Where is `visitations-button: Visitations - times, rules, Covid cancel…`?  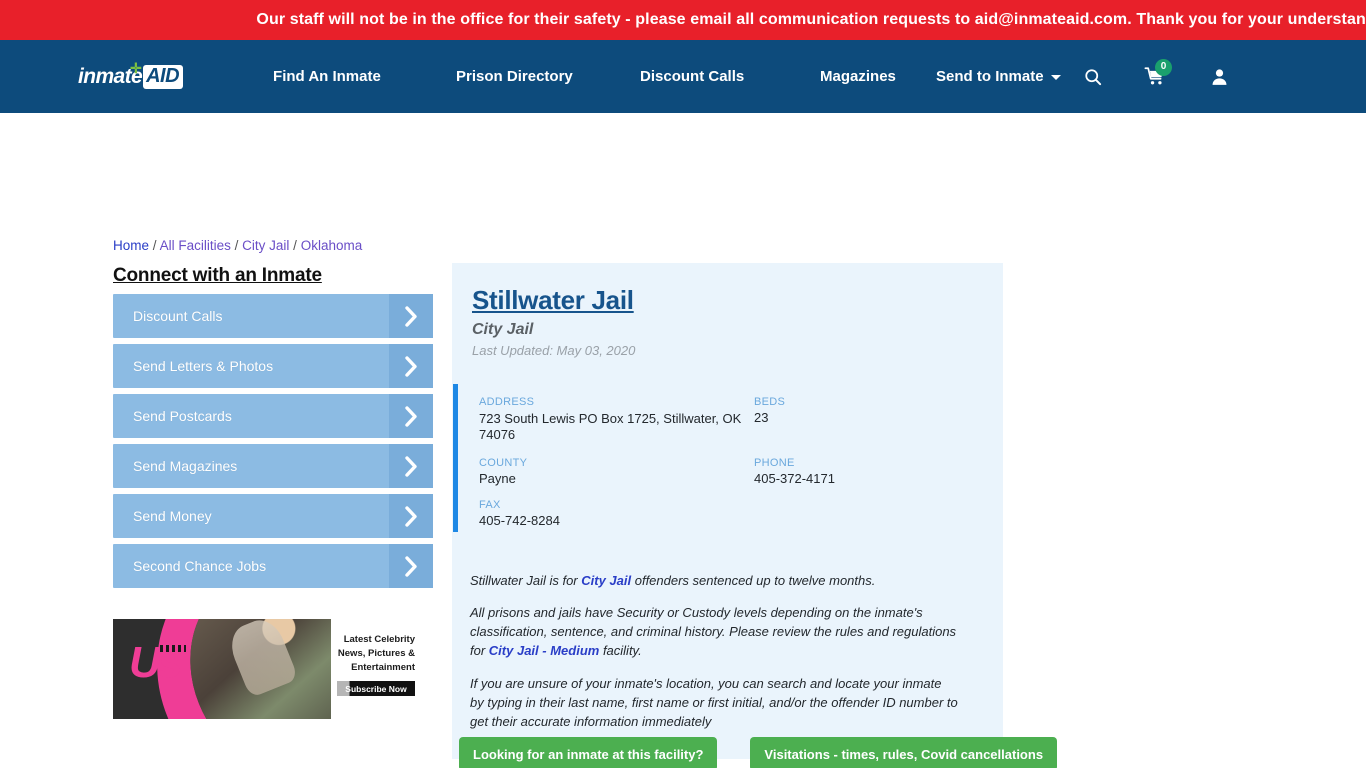
visitations-button: Visitations - times, rules, Covid cancel… is located at coordinates (904, 752).